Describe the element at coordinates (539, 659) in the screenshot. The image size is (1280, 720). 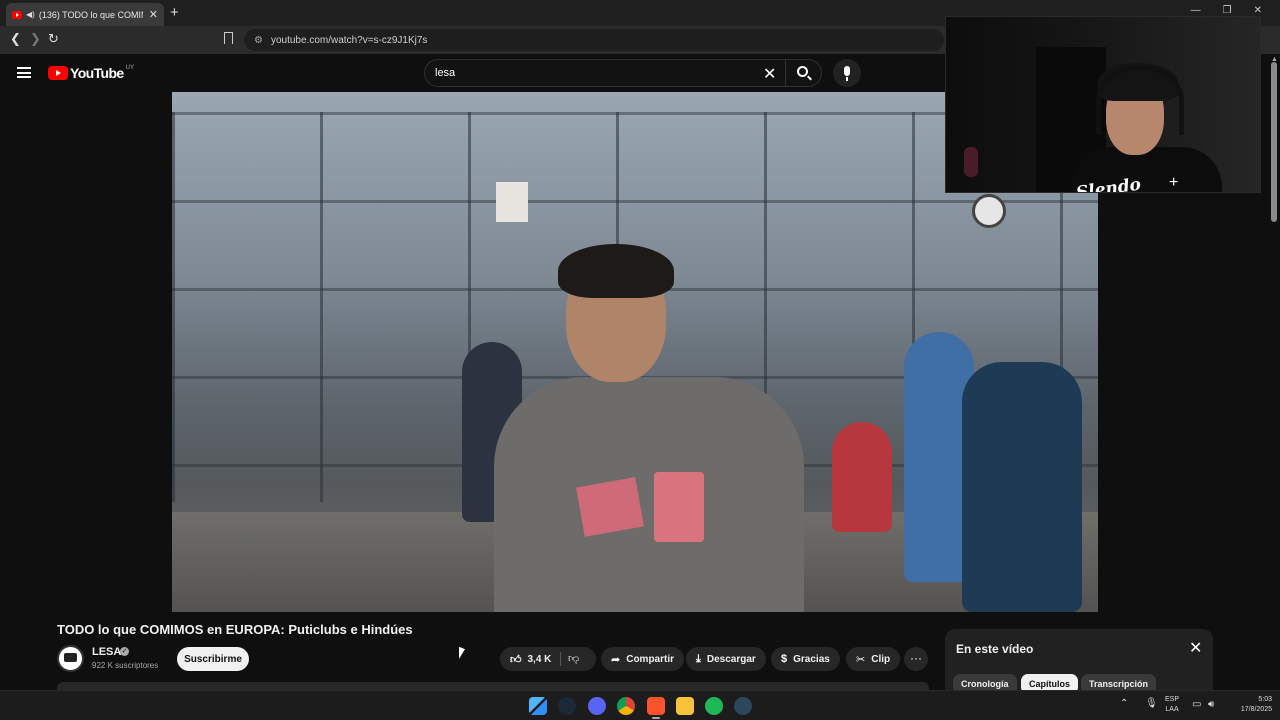
I see `like-count: 3,4 K` at that location.